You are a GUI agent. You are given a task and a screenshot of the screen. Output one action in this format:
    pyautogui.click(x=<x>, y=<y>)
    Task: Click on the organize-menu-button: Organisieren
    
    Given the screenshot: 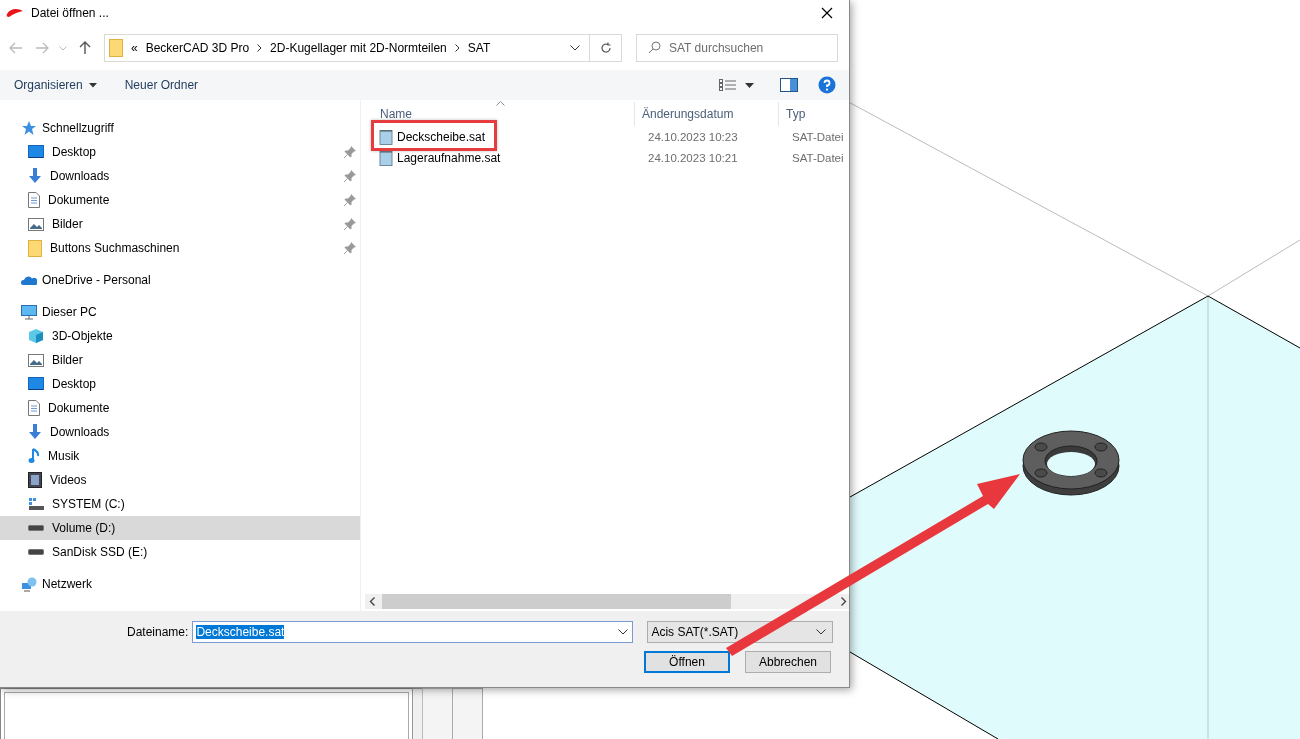 What is the action you would take?
    pyautogui.click(x=55, y=85)
    